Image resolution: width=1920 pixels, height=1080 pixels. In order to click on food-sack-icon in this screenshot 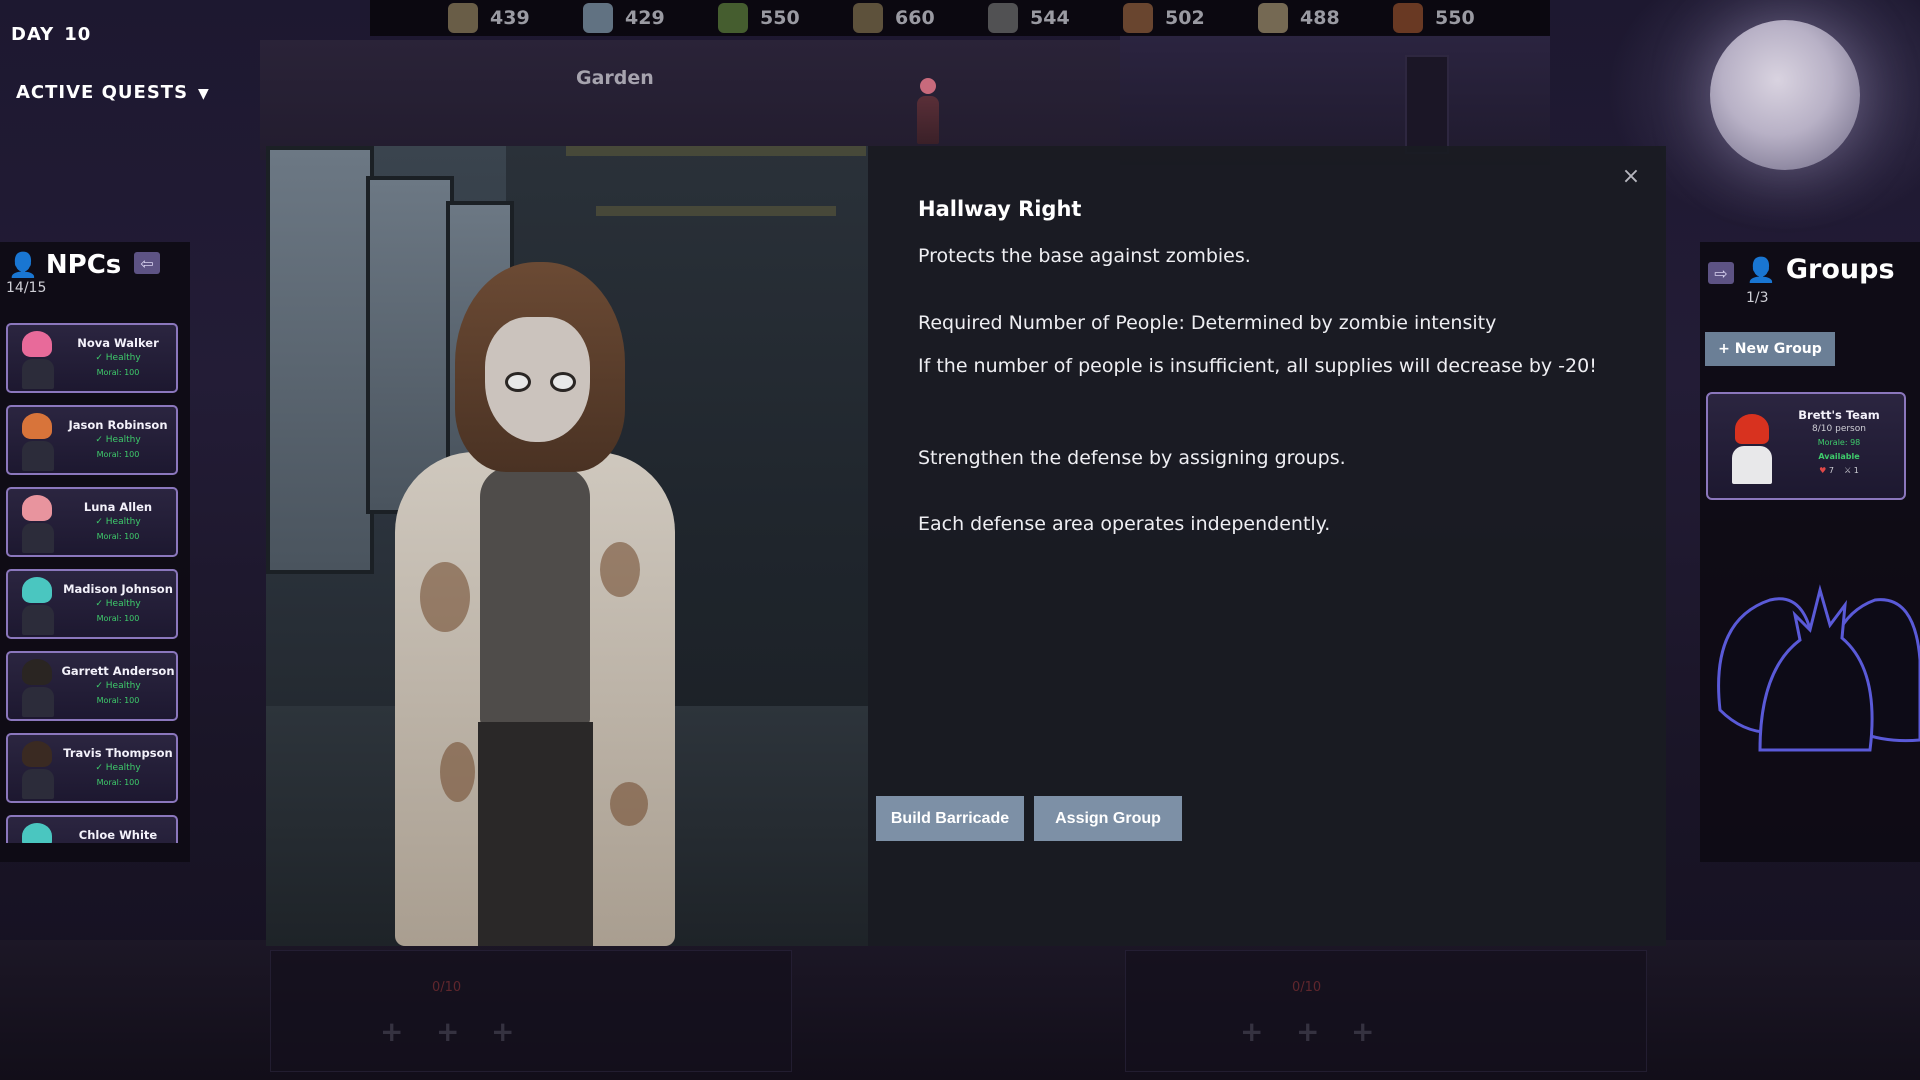, I will do `click(463, 18)`.